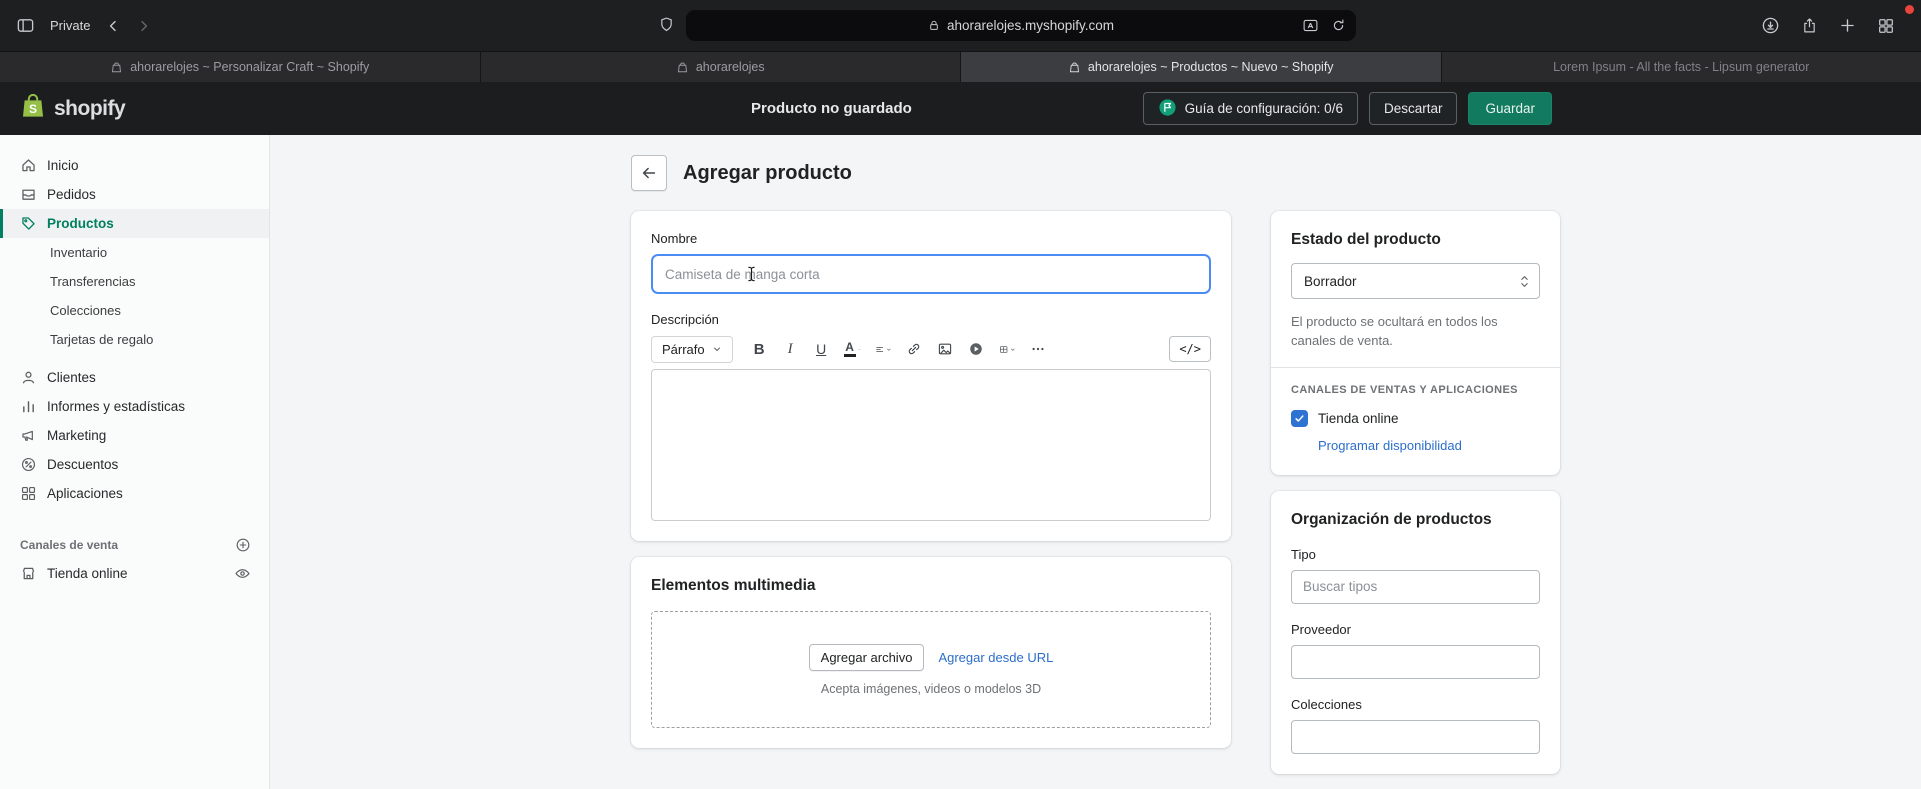 The height and width of the screenshot is (789, 1921). I want to click on description-editor, so click(931, 445).